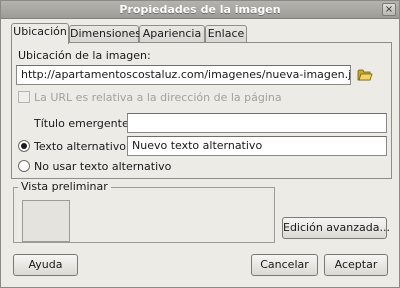  Describe the element at coordinates (24, 166) in the screenshot. I see `no-alt-text-radio` at that location.